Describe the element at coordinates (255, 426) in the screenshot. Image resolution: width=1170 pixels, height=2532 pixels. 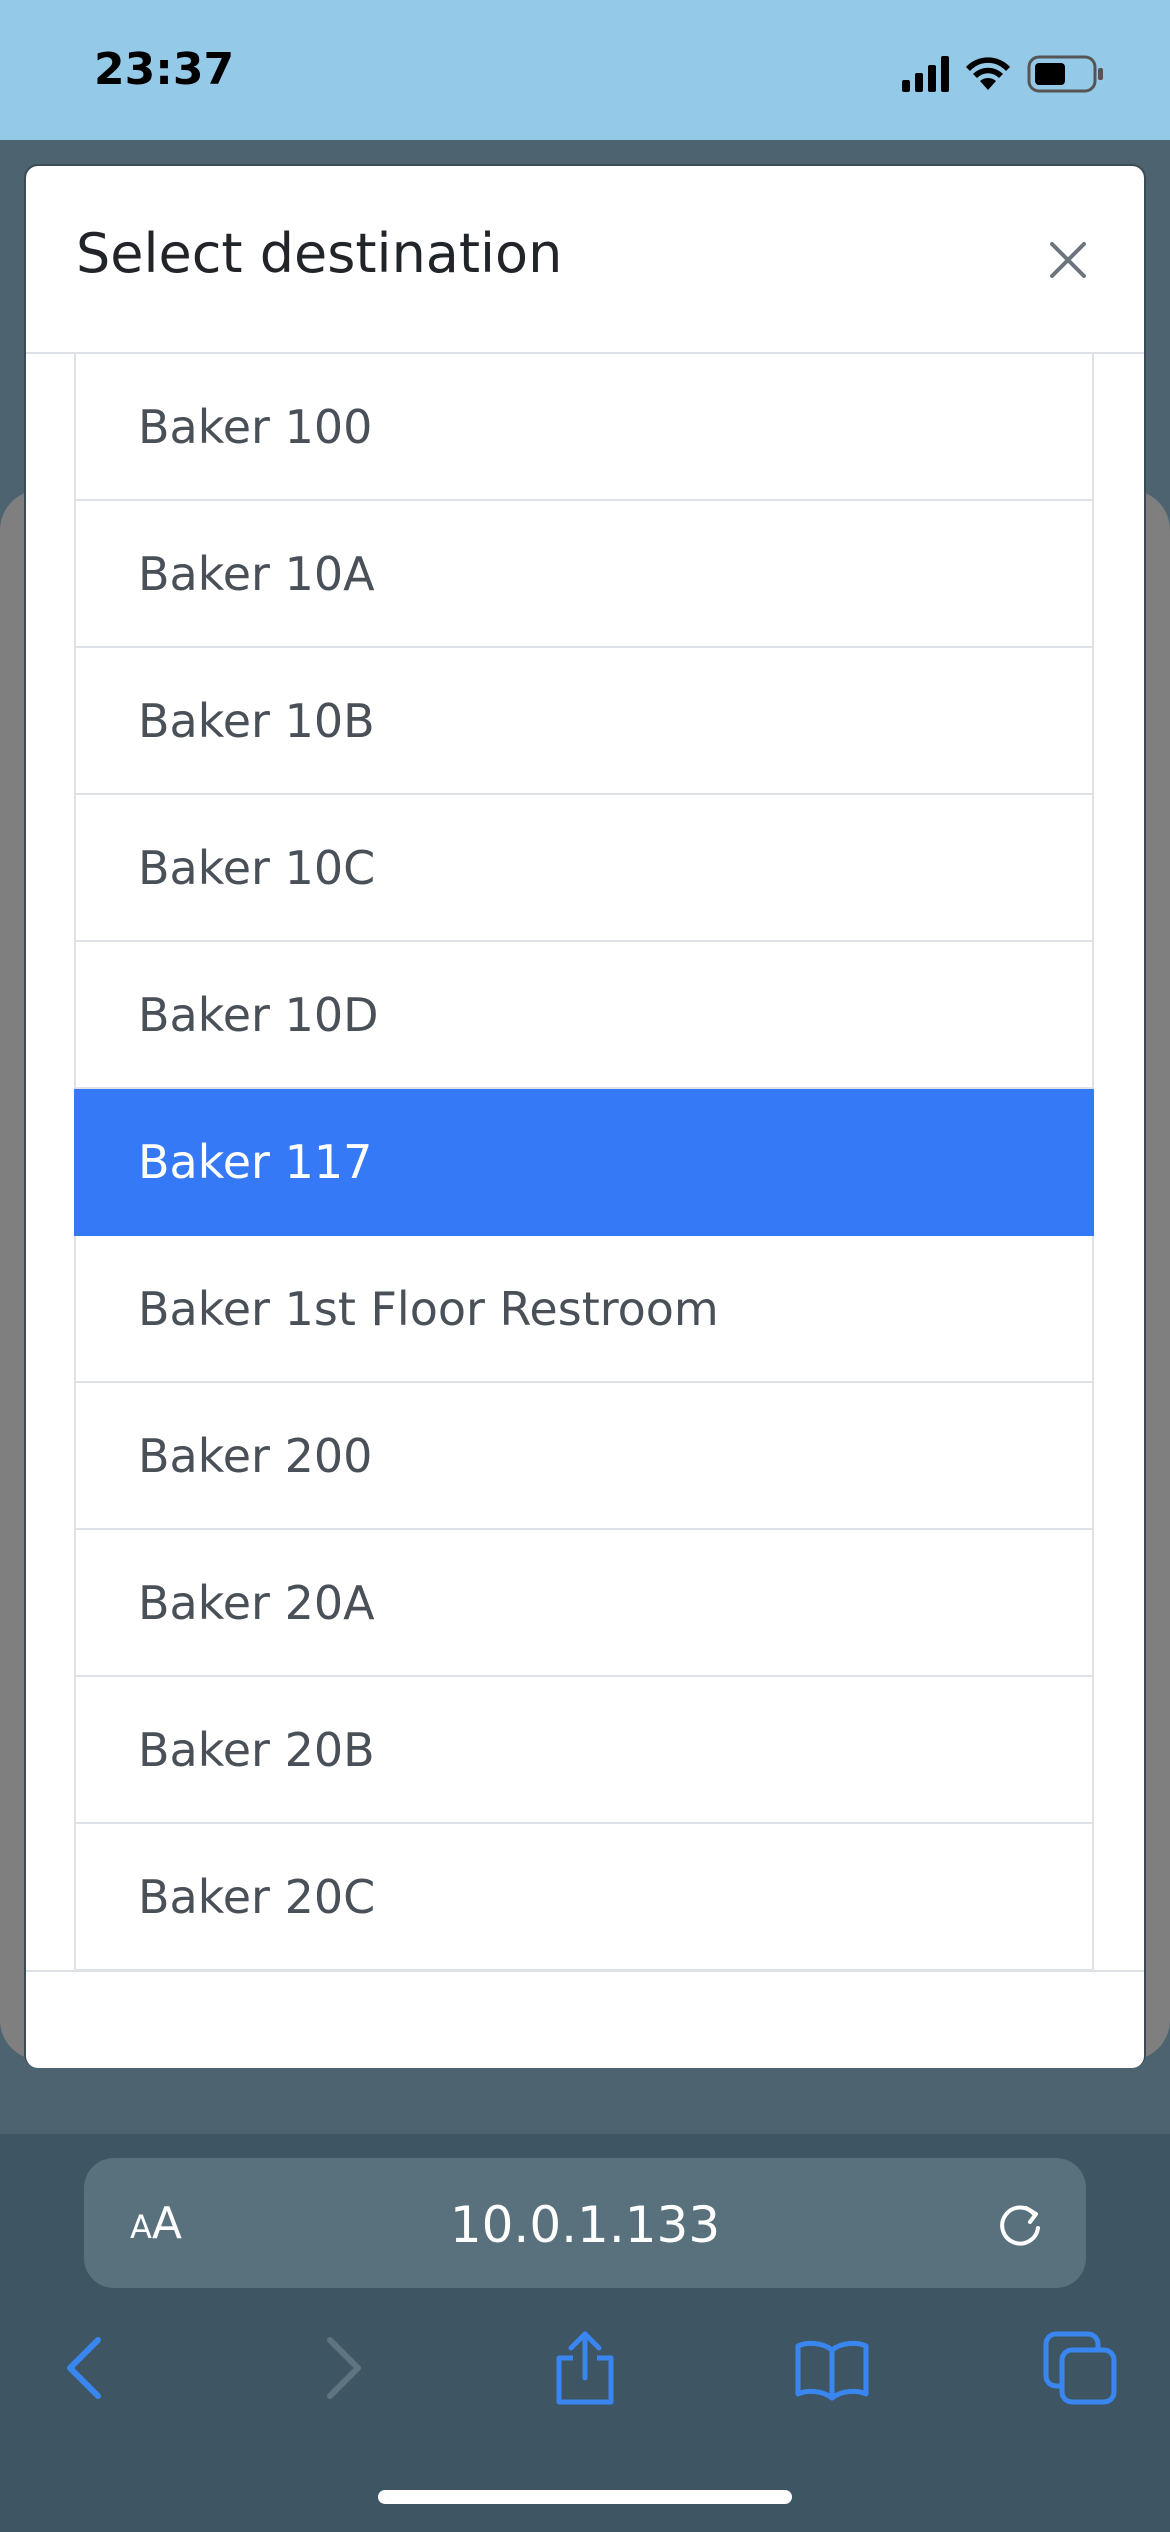
I see `list-item-label: Baker 100` at that location.